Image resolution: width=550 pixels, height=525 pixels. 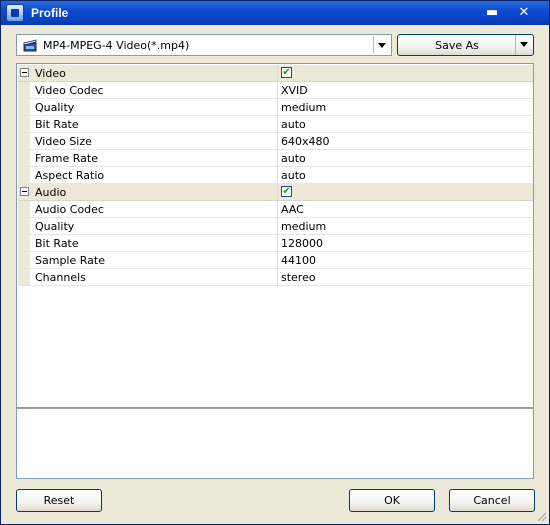 I want to click on property-name: Sample Rate, so click(x=70, y=260).